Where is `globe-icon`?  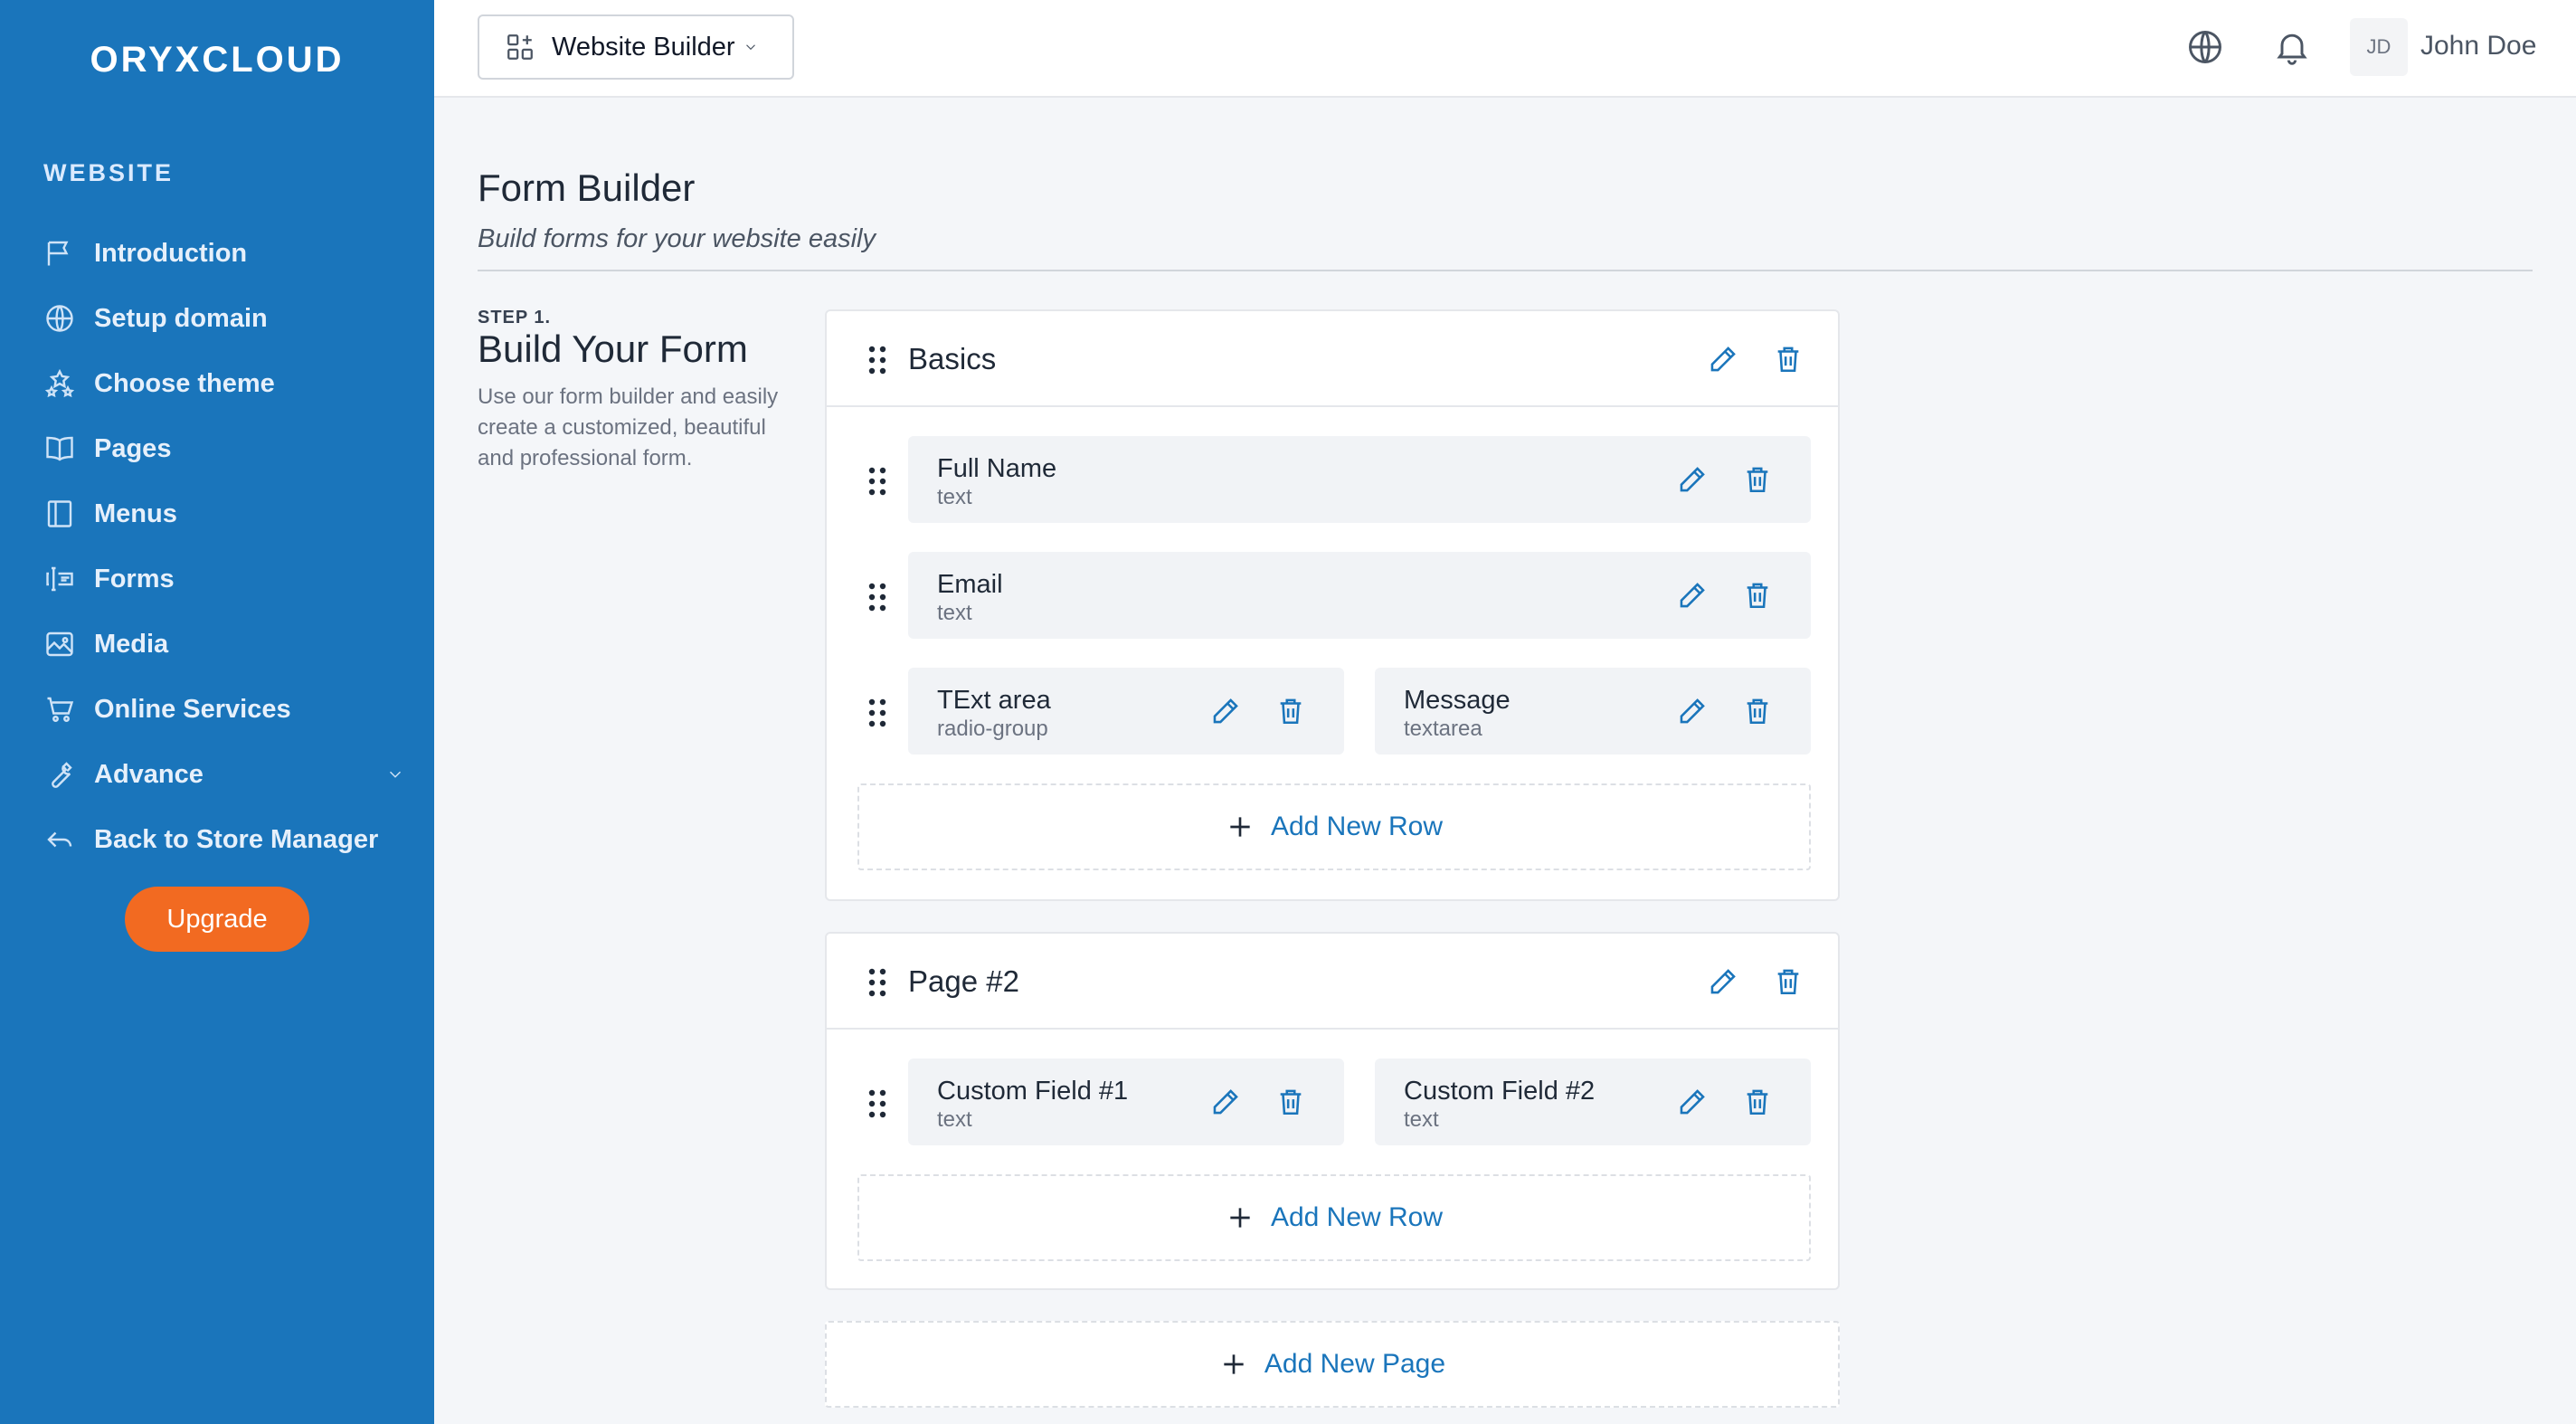 globe-icon is located at coordinates (60, 318).